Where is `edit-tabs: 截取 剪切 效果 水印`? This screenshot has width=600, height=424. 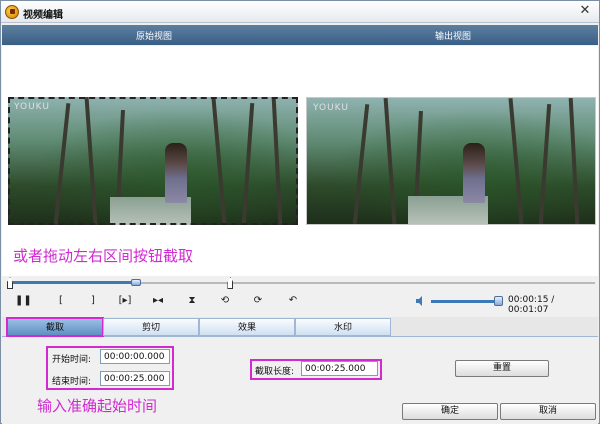 edit-tabs: 截取 剪切 效果 水印 is located at coordinates (300, 327).